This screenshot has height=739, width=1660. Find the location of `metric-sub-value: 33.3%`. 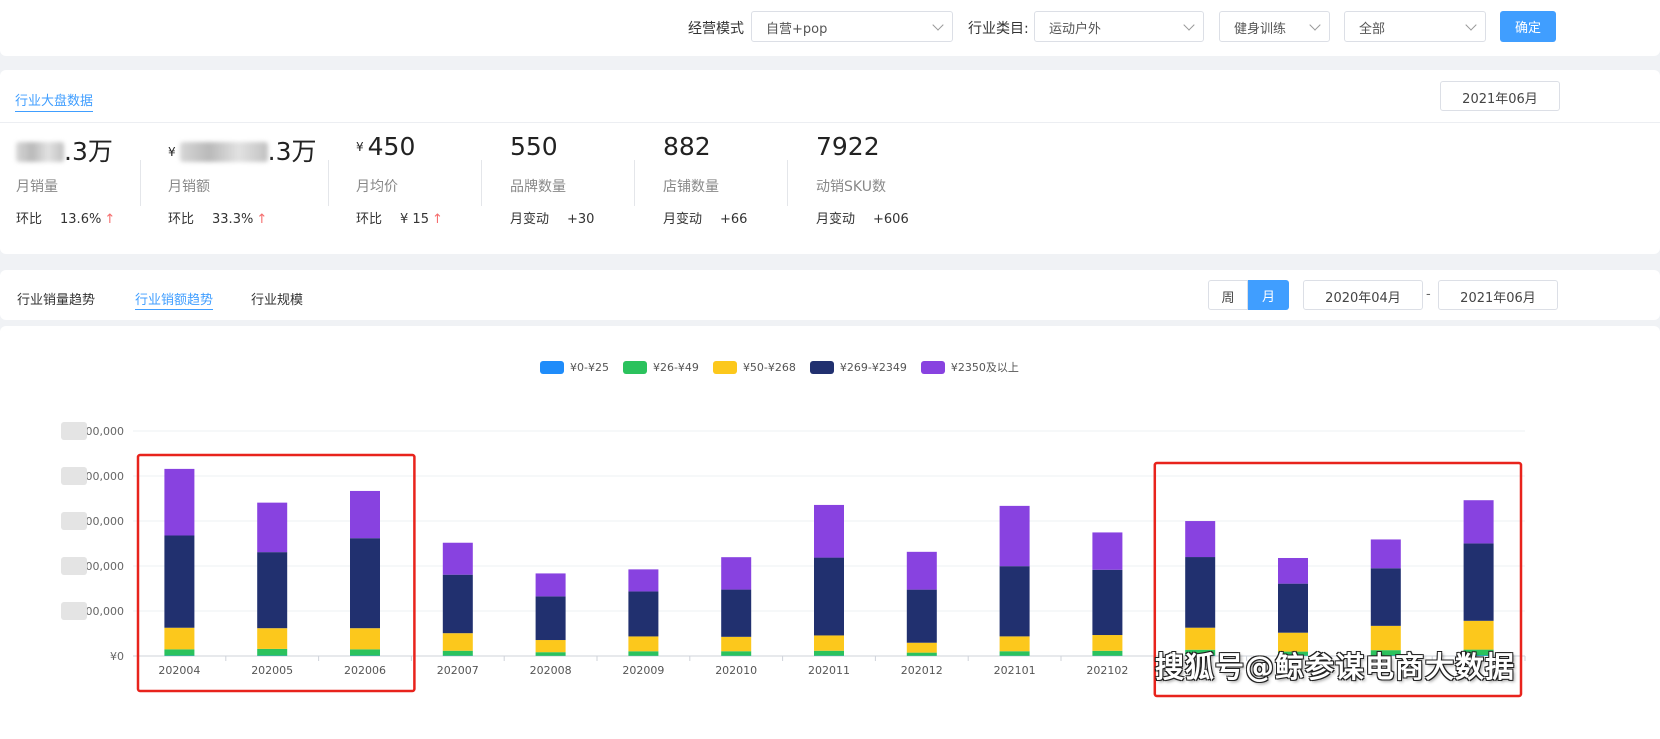

metric-sub-value: 33.3% is located at coordinates (233, 219).